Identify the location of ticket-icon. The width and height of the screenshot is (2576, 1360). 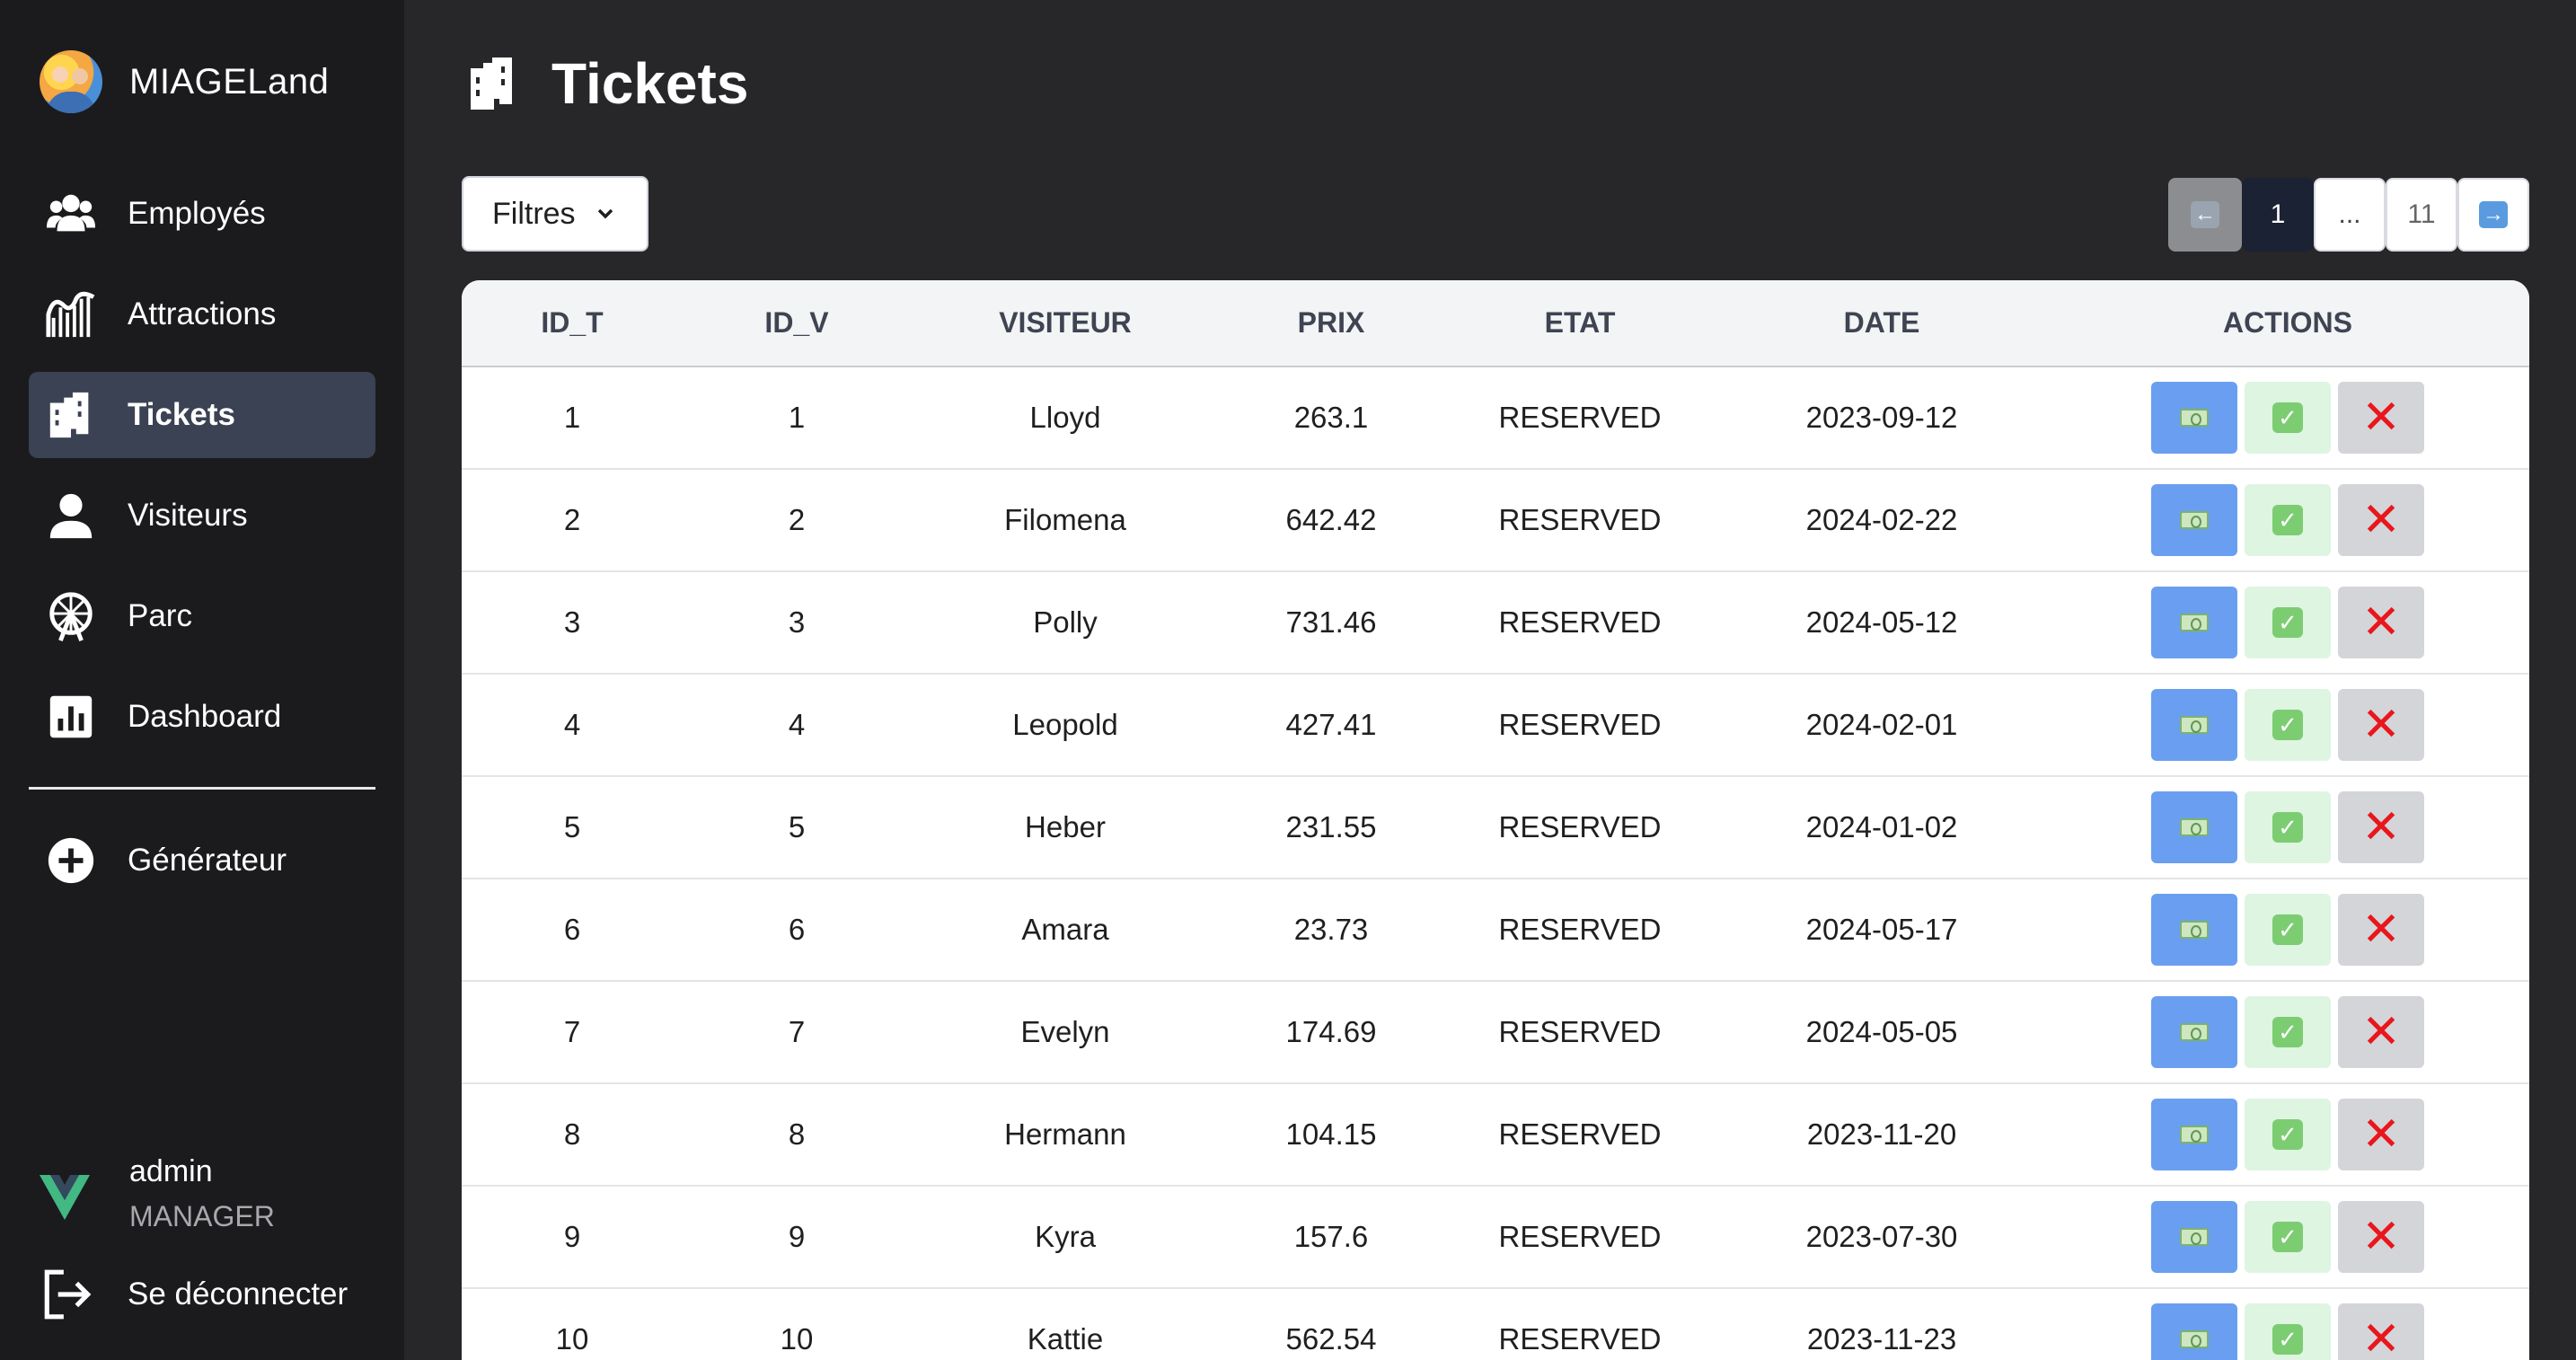
(491, 83).